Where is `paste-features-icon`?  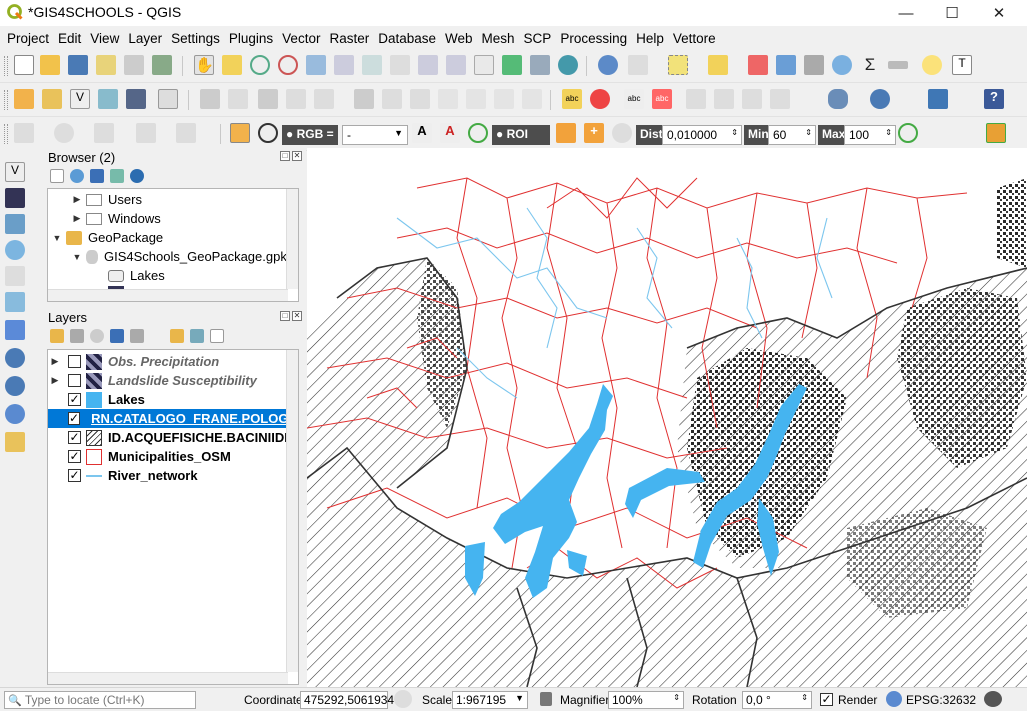 paste-features-icon is located at coordinates (476, 99).